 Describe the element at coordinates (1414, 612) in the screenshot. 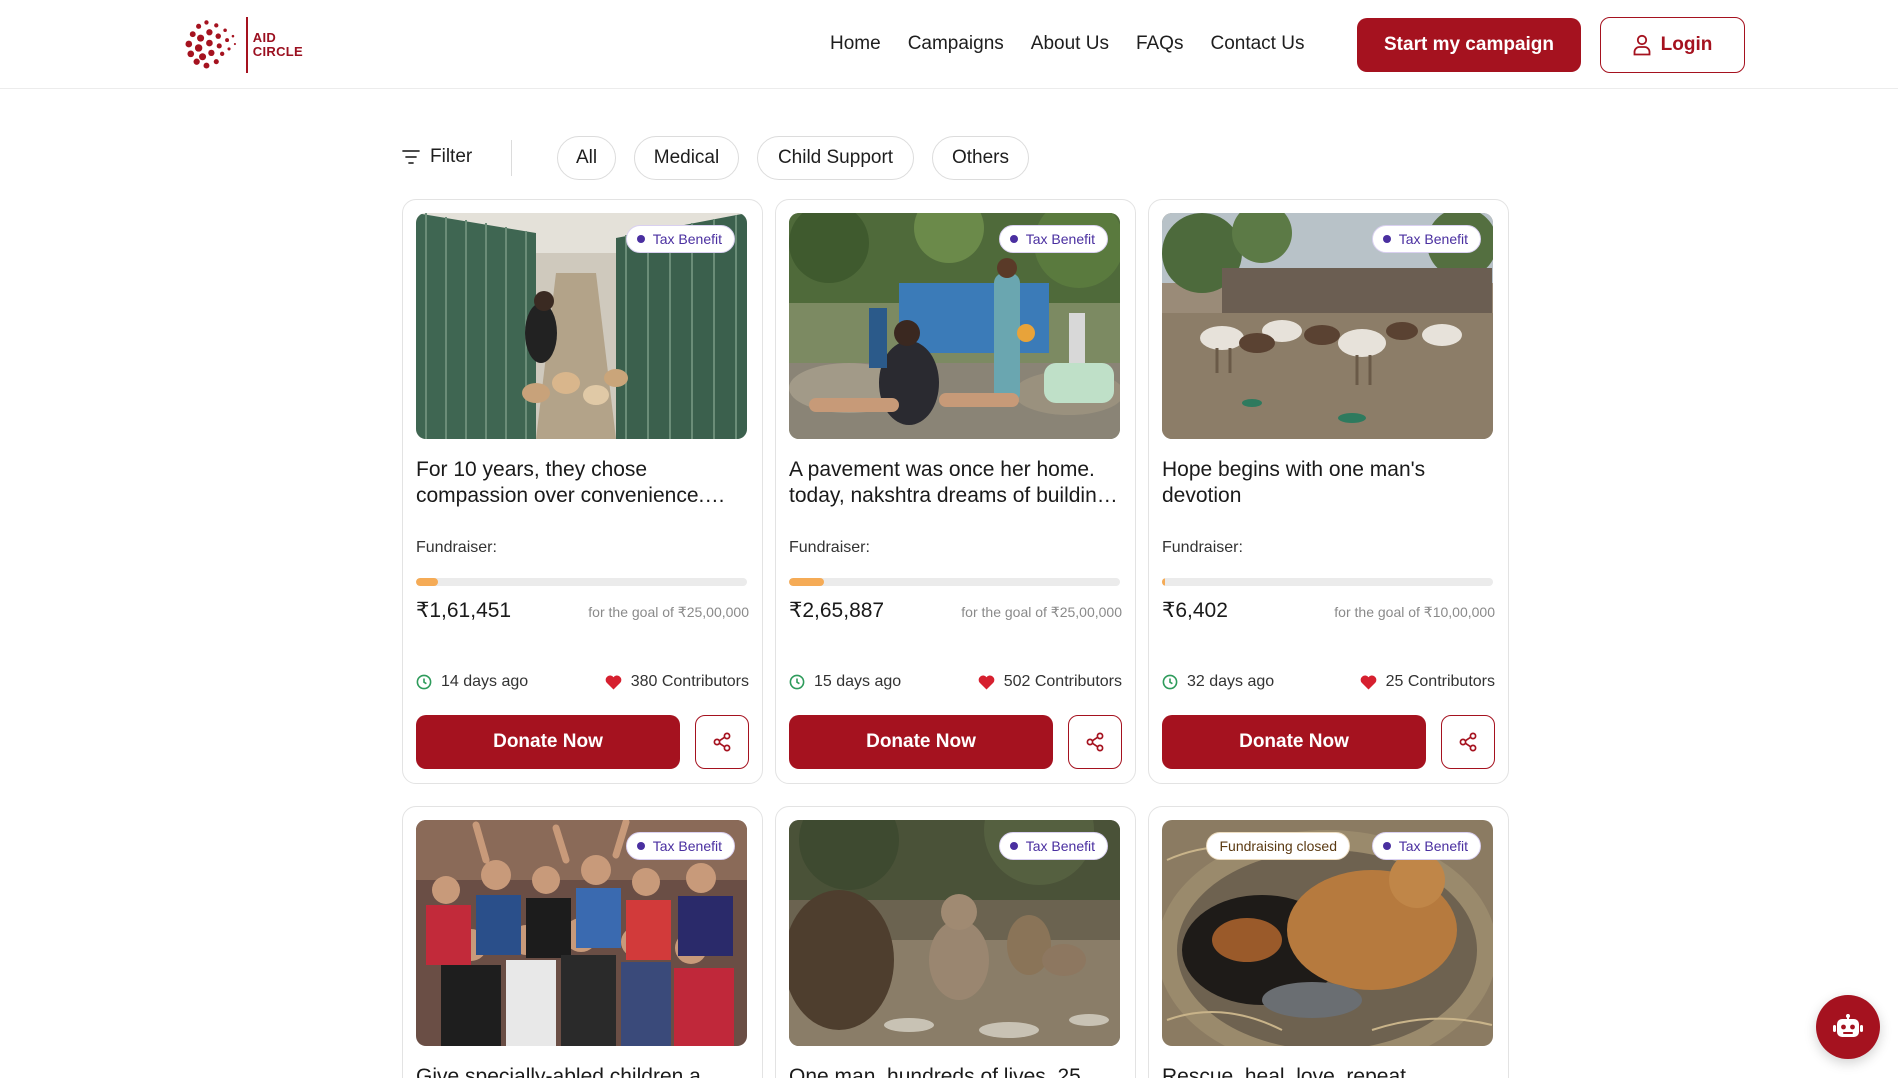

I see `goal-amount: for the goal of ₹10,00,000` at that location.